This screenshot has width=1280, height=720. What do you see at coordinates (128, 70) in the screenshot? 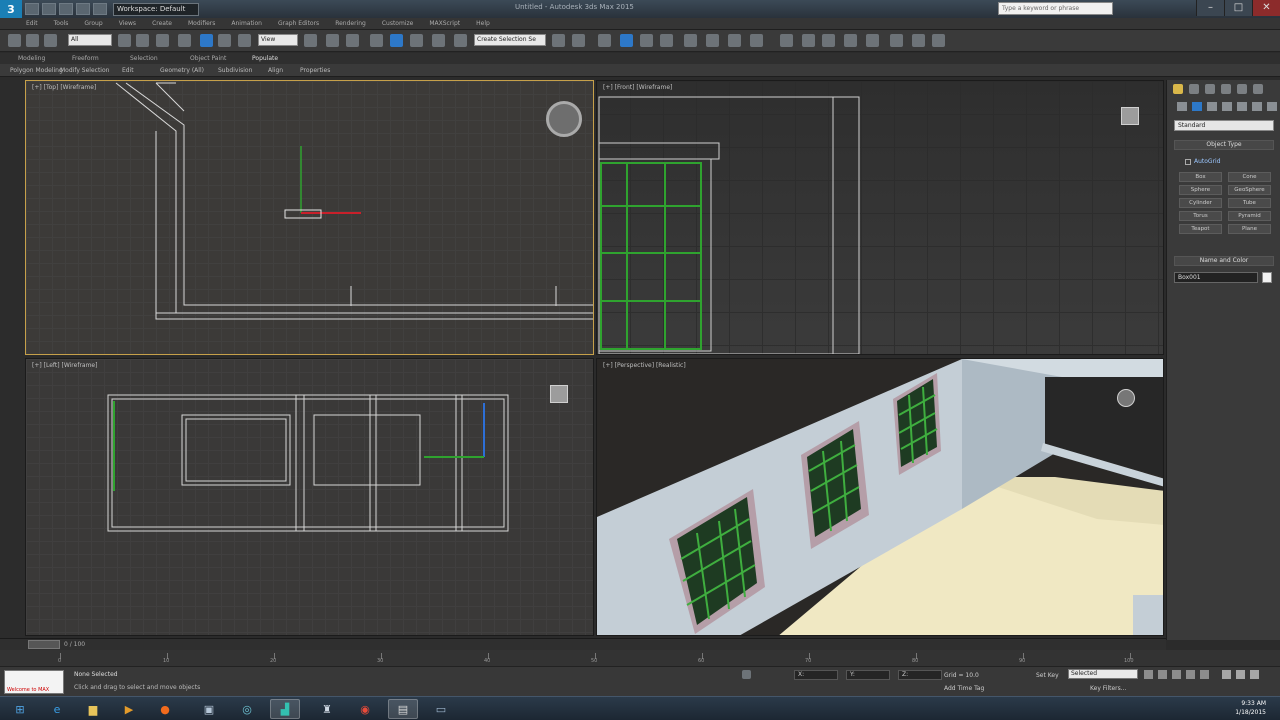
I see `ribbon-edit: Edit` at bounding box center [128, 70].